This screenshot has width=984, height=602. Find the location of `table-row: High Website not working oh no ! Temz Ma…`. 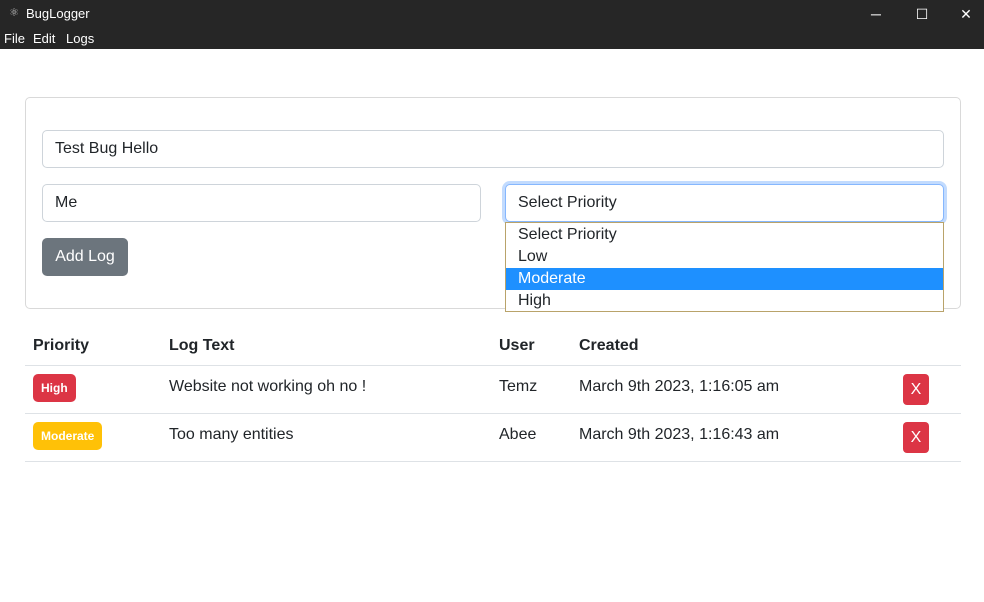

table-row: High Website not working oh no ! Temz Ma… is located at coordinates (493, 390).